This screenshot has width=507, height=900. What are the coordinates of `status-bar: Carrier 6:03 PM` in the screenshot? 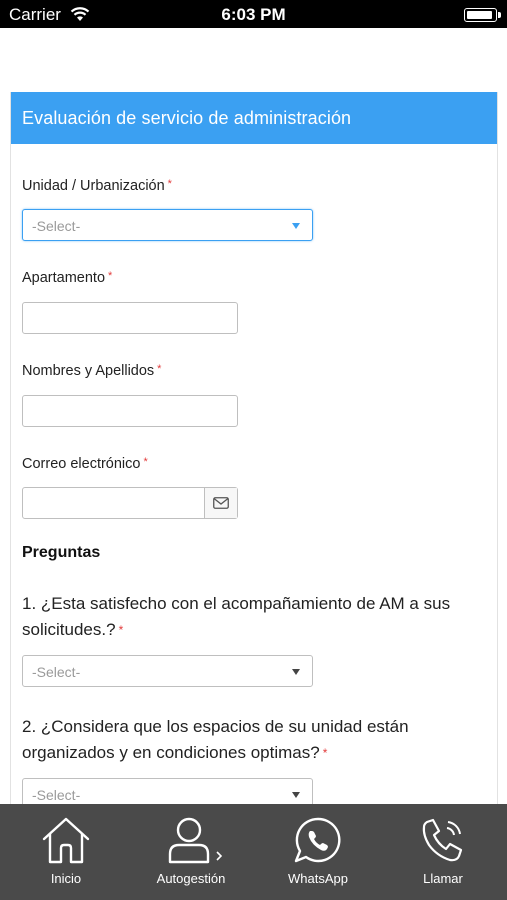 It's located at (253, 14).